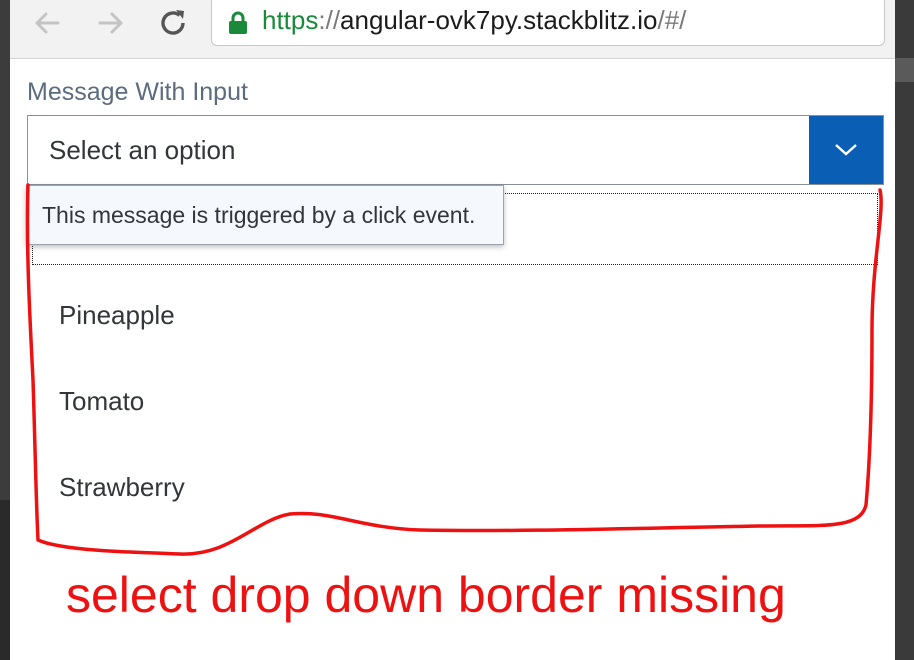 The image size is (914, 660). What do you see at coordinates (426, 595) in the screenshot?
I see `annotation-text: select drop down border missing` at bounding box center [426, 595].